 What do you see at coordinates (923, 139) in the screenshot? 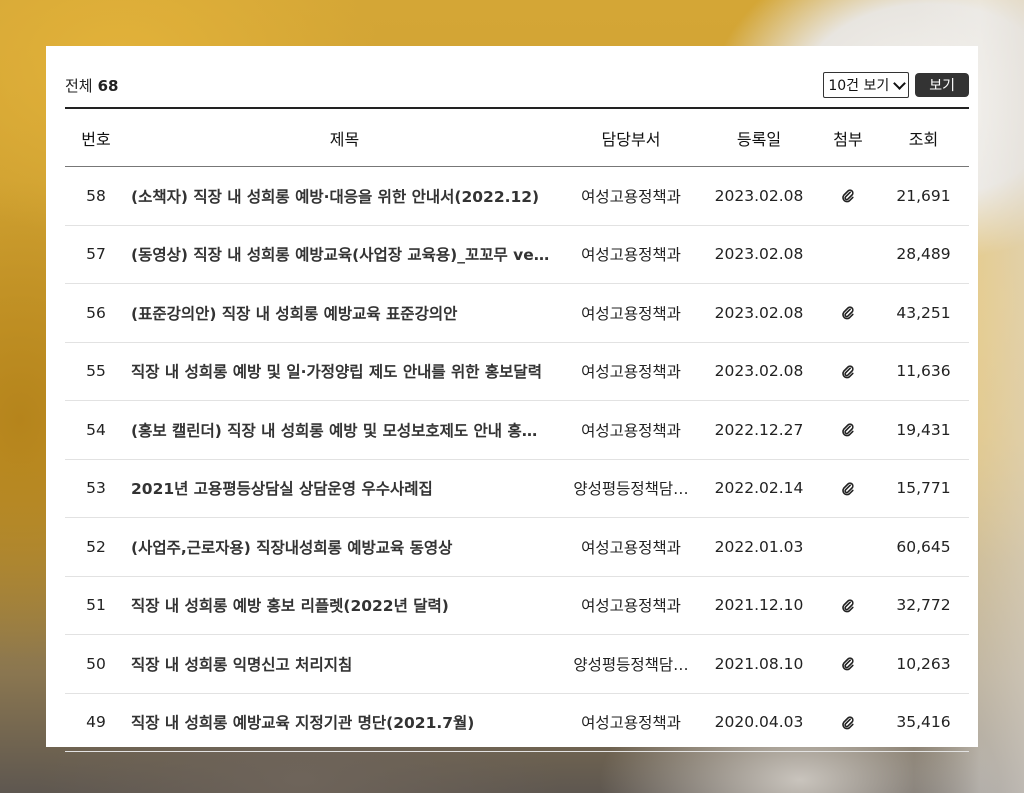
I see `column-header-views: 조회` at bounding box center [923, 139].